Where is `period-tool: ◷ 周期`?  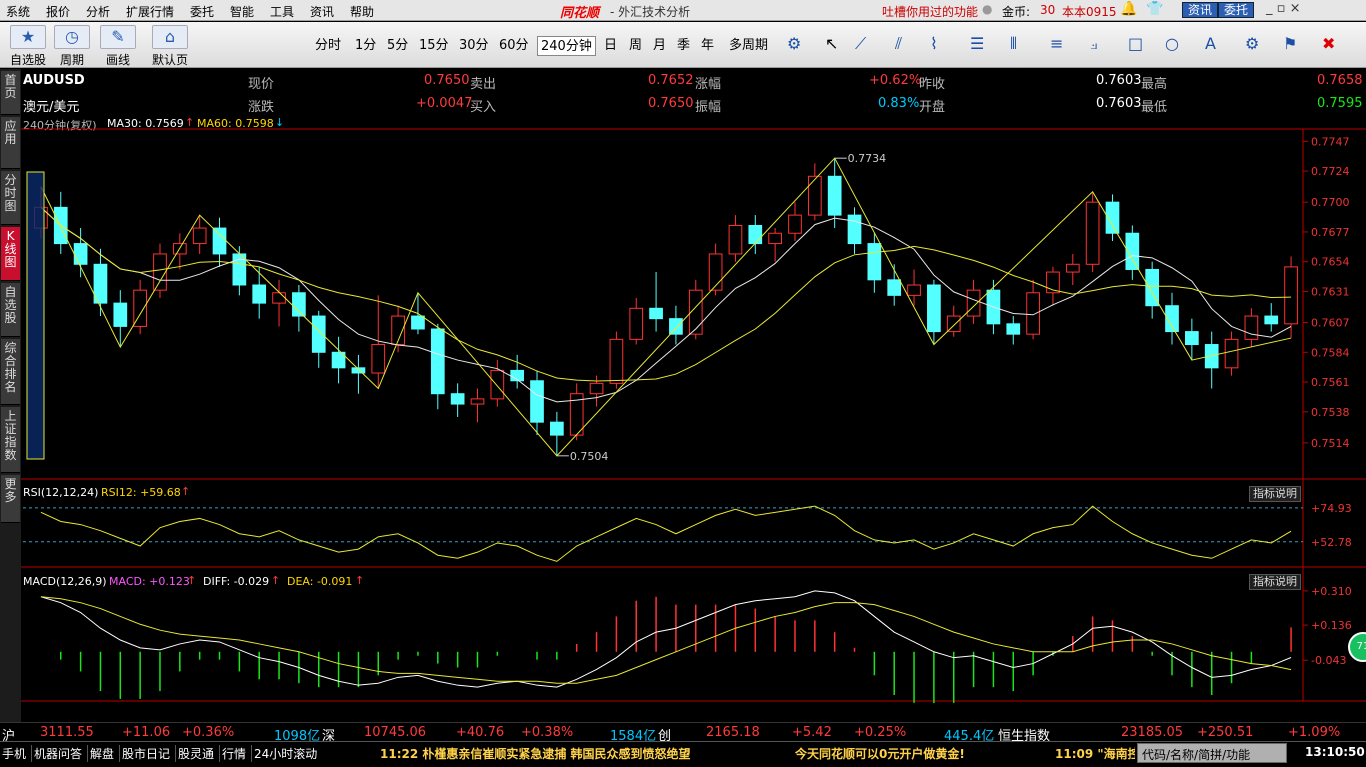
period-tool: ◷ 周期 is located at coordinates (72, 46).